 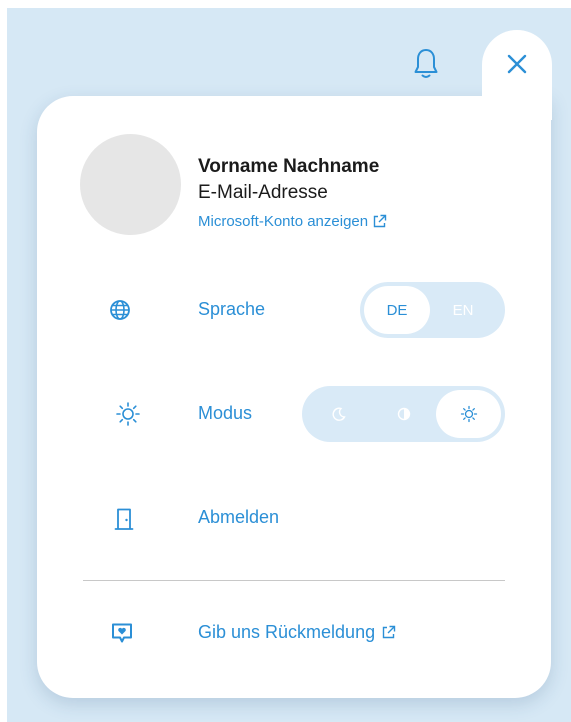 What do you see at coordinates (283, 221) in the screenshot?
I see `microsoft-account-link-label: Microsoft-Konto anzeigen` at bounding box center [283, 221].